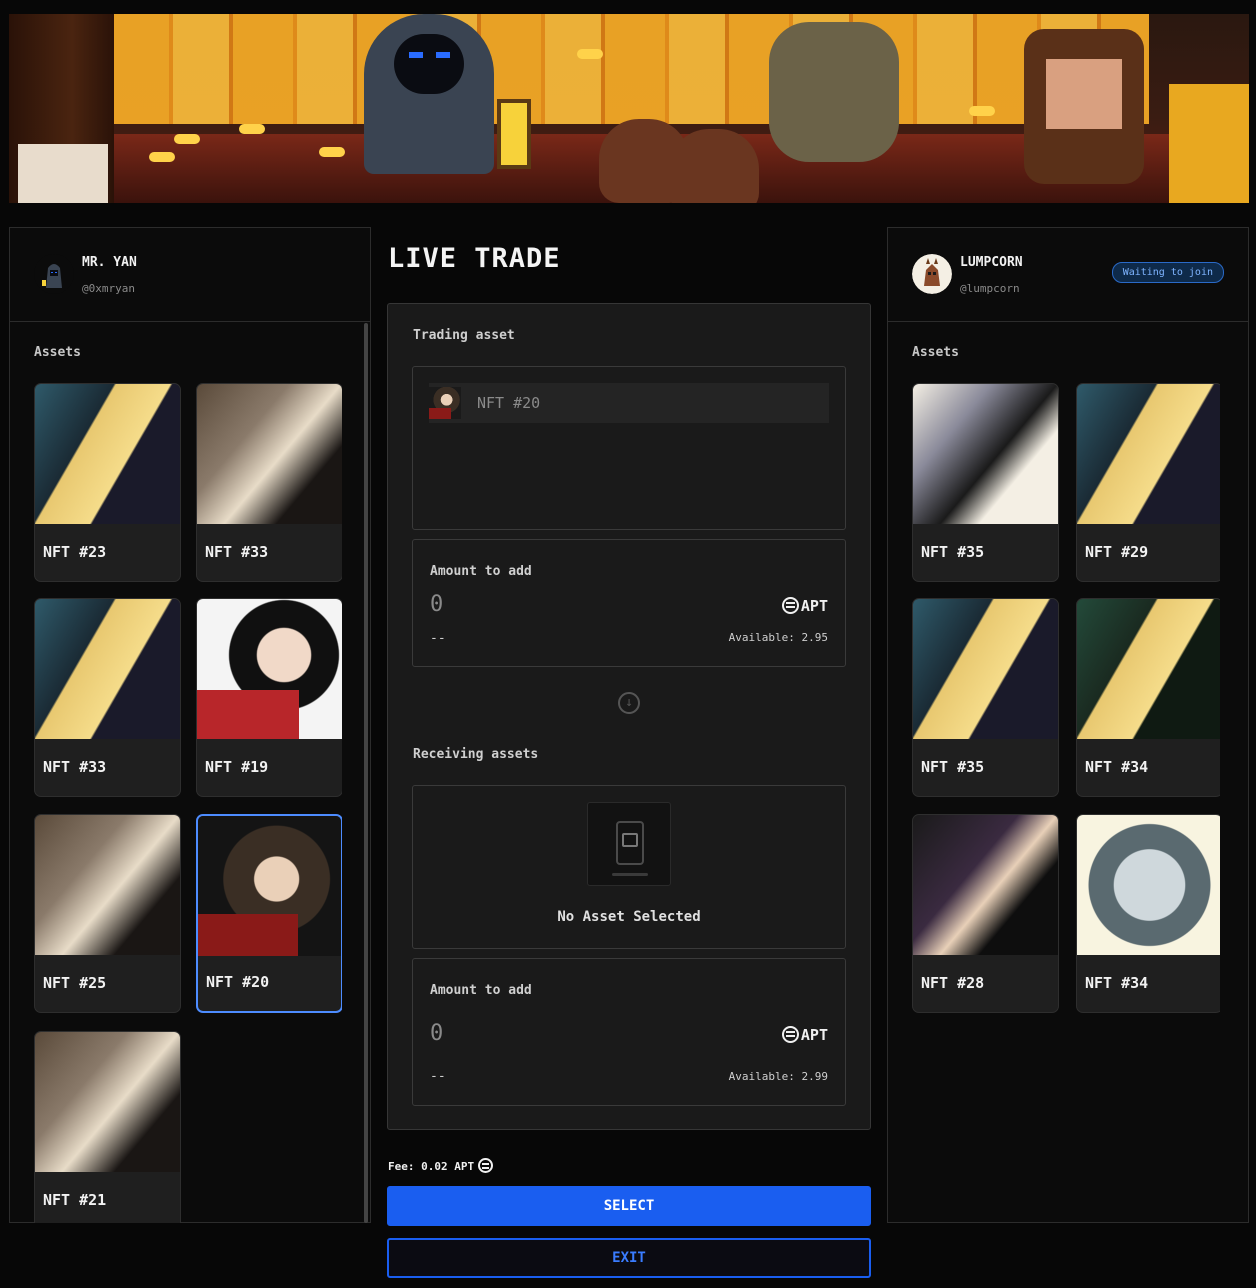 The image size is (1256, 1288). What do you see at coordinates (190, 275) in the screenshot?
I see `left-profile: MR. YAN @0xmryan` at bounding box center [190, 275].